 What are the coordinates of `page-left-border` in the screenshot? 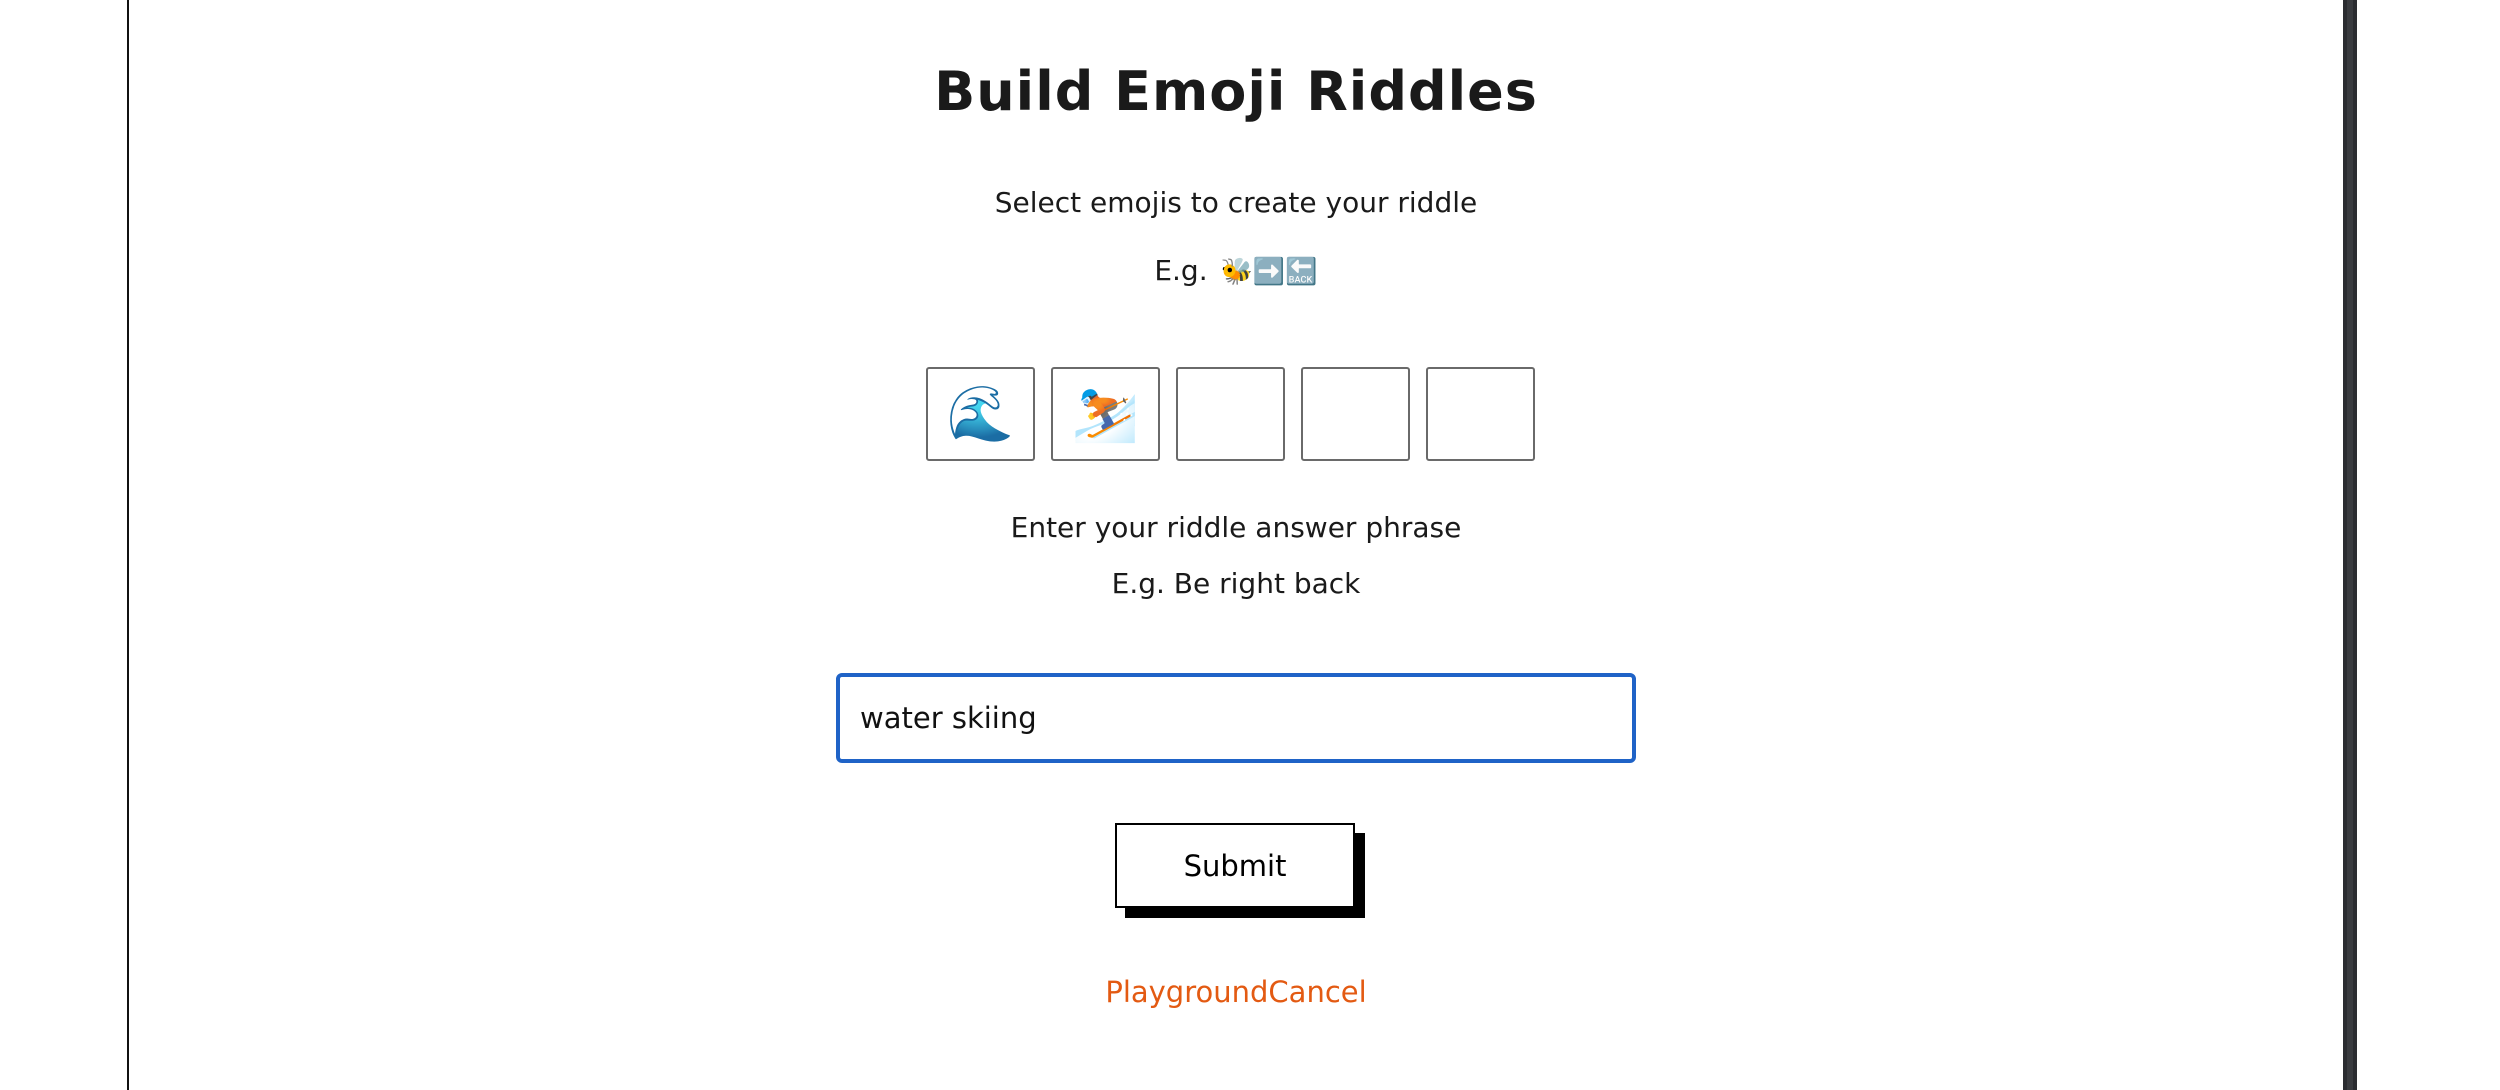 It's located at (128, 545).